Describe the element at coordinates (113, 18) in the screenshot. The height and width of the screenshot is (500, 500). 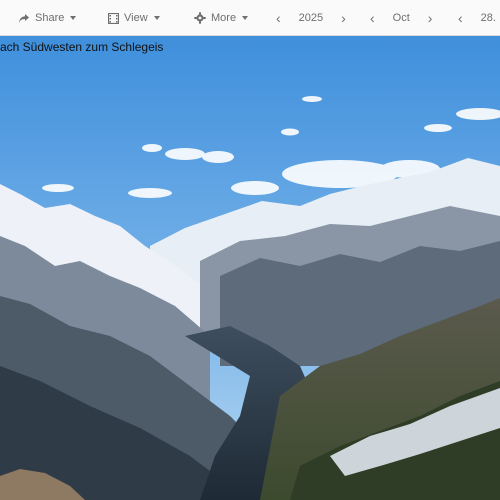
I see `film-icon` at that location.